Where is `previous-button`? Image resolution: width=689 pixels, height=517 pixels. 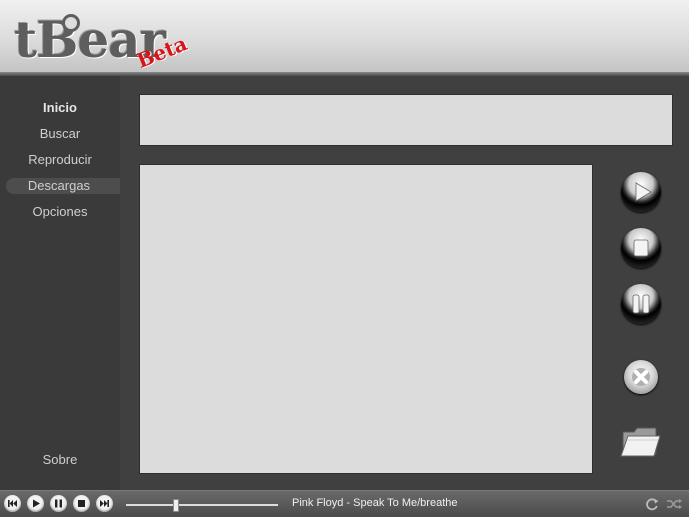 previous-button is located at coordinates (12, 503).